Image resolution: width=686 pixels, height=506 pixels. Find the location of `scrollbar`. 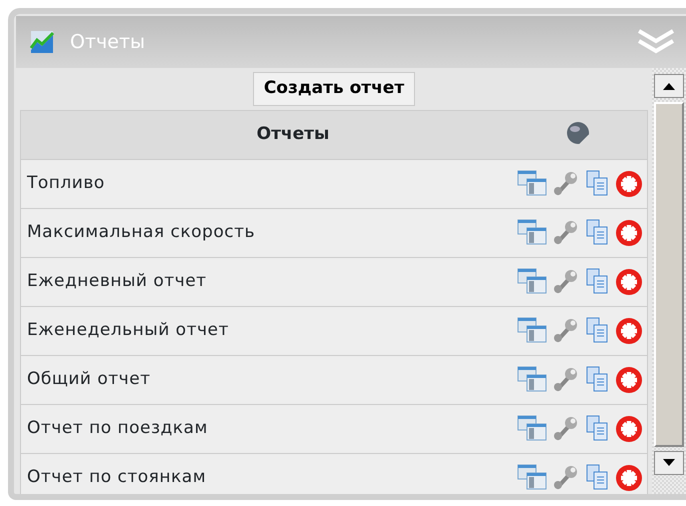

scrollbar is located at coordinates (669, 281).